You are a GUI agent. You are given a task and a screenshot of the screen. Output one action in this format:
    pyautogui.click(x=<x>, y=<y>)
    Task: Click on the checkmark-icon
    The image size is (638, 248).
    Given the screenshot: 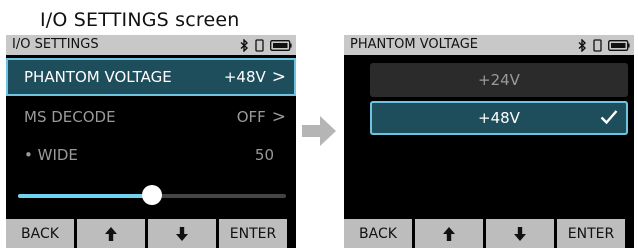 What is the action you would take?
    pyautogui.click(x=609, y=117)
    